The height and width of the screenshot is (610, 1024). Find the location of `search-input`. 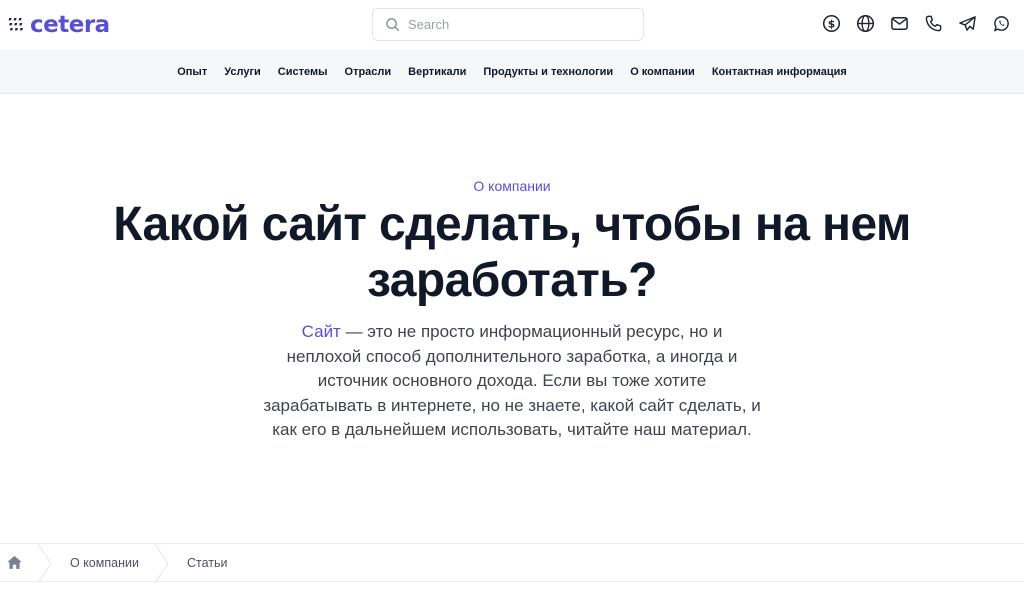

search-input is located at coordinates (518, 24).